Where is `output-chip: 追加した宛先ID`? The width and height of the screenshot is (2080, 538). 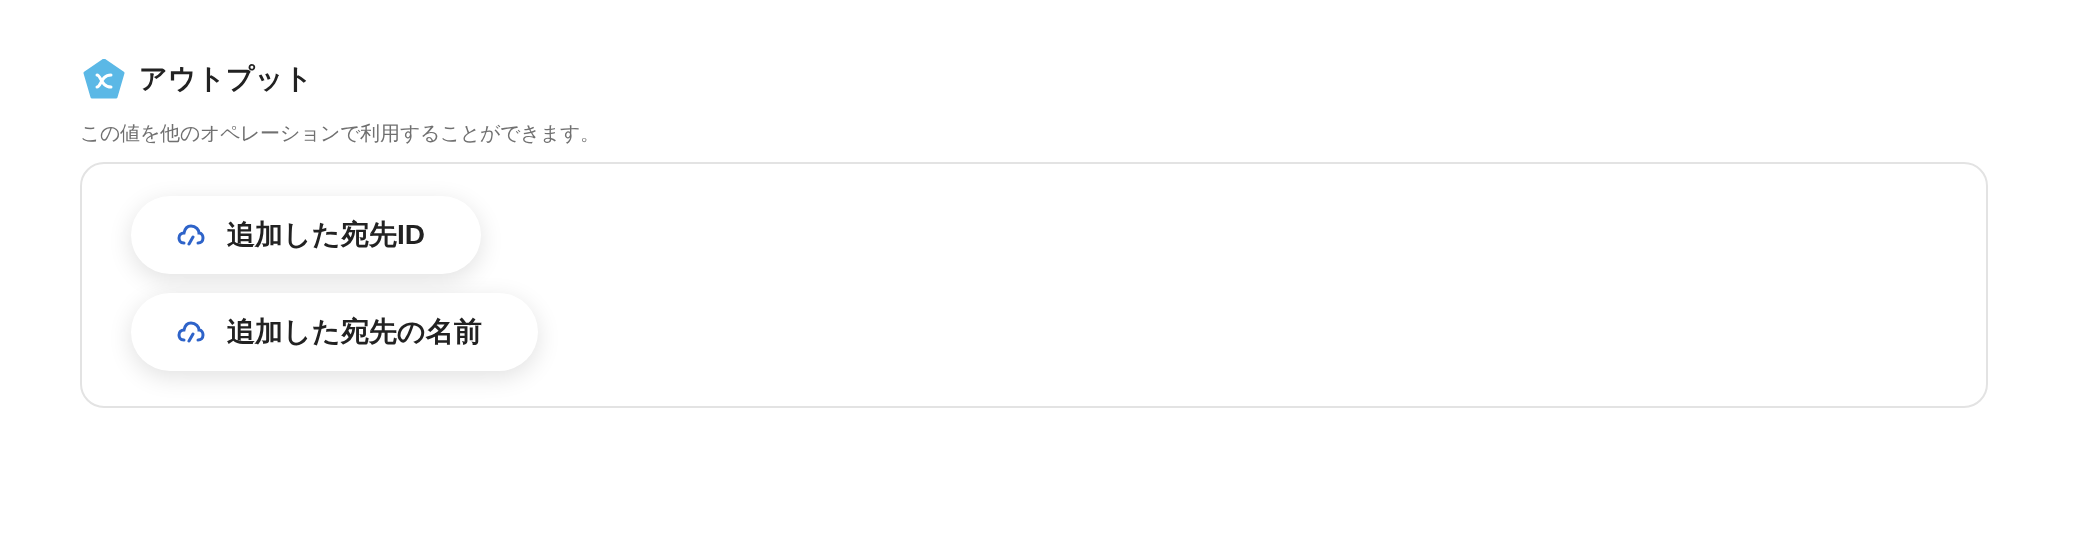 output-chip: 追加した宛先ID is located at coordinates (306, 235).